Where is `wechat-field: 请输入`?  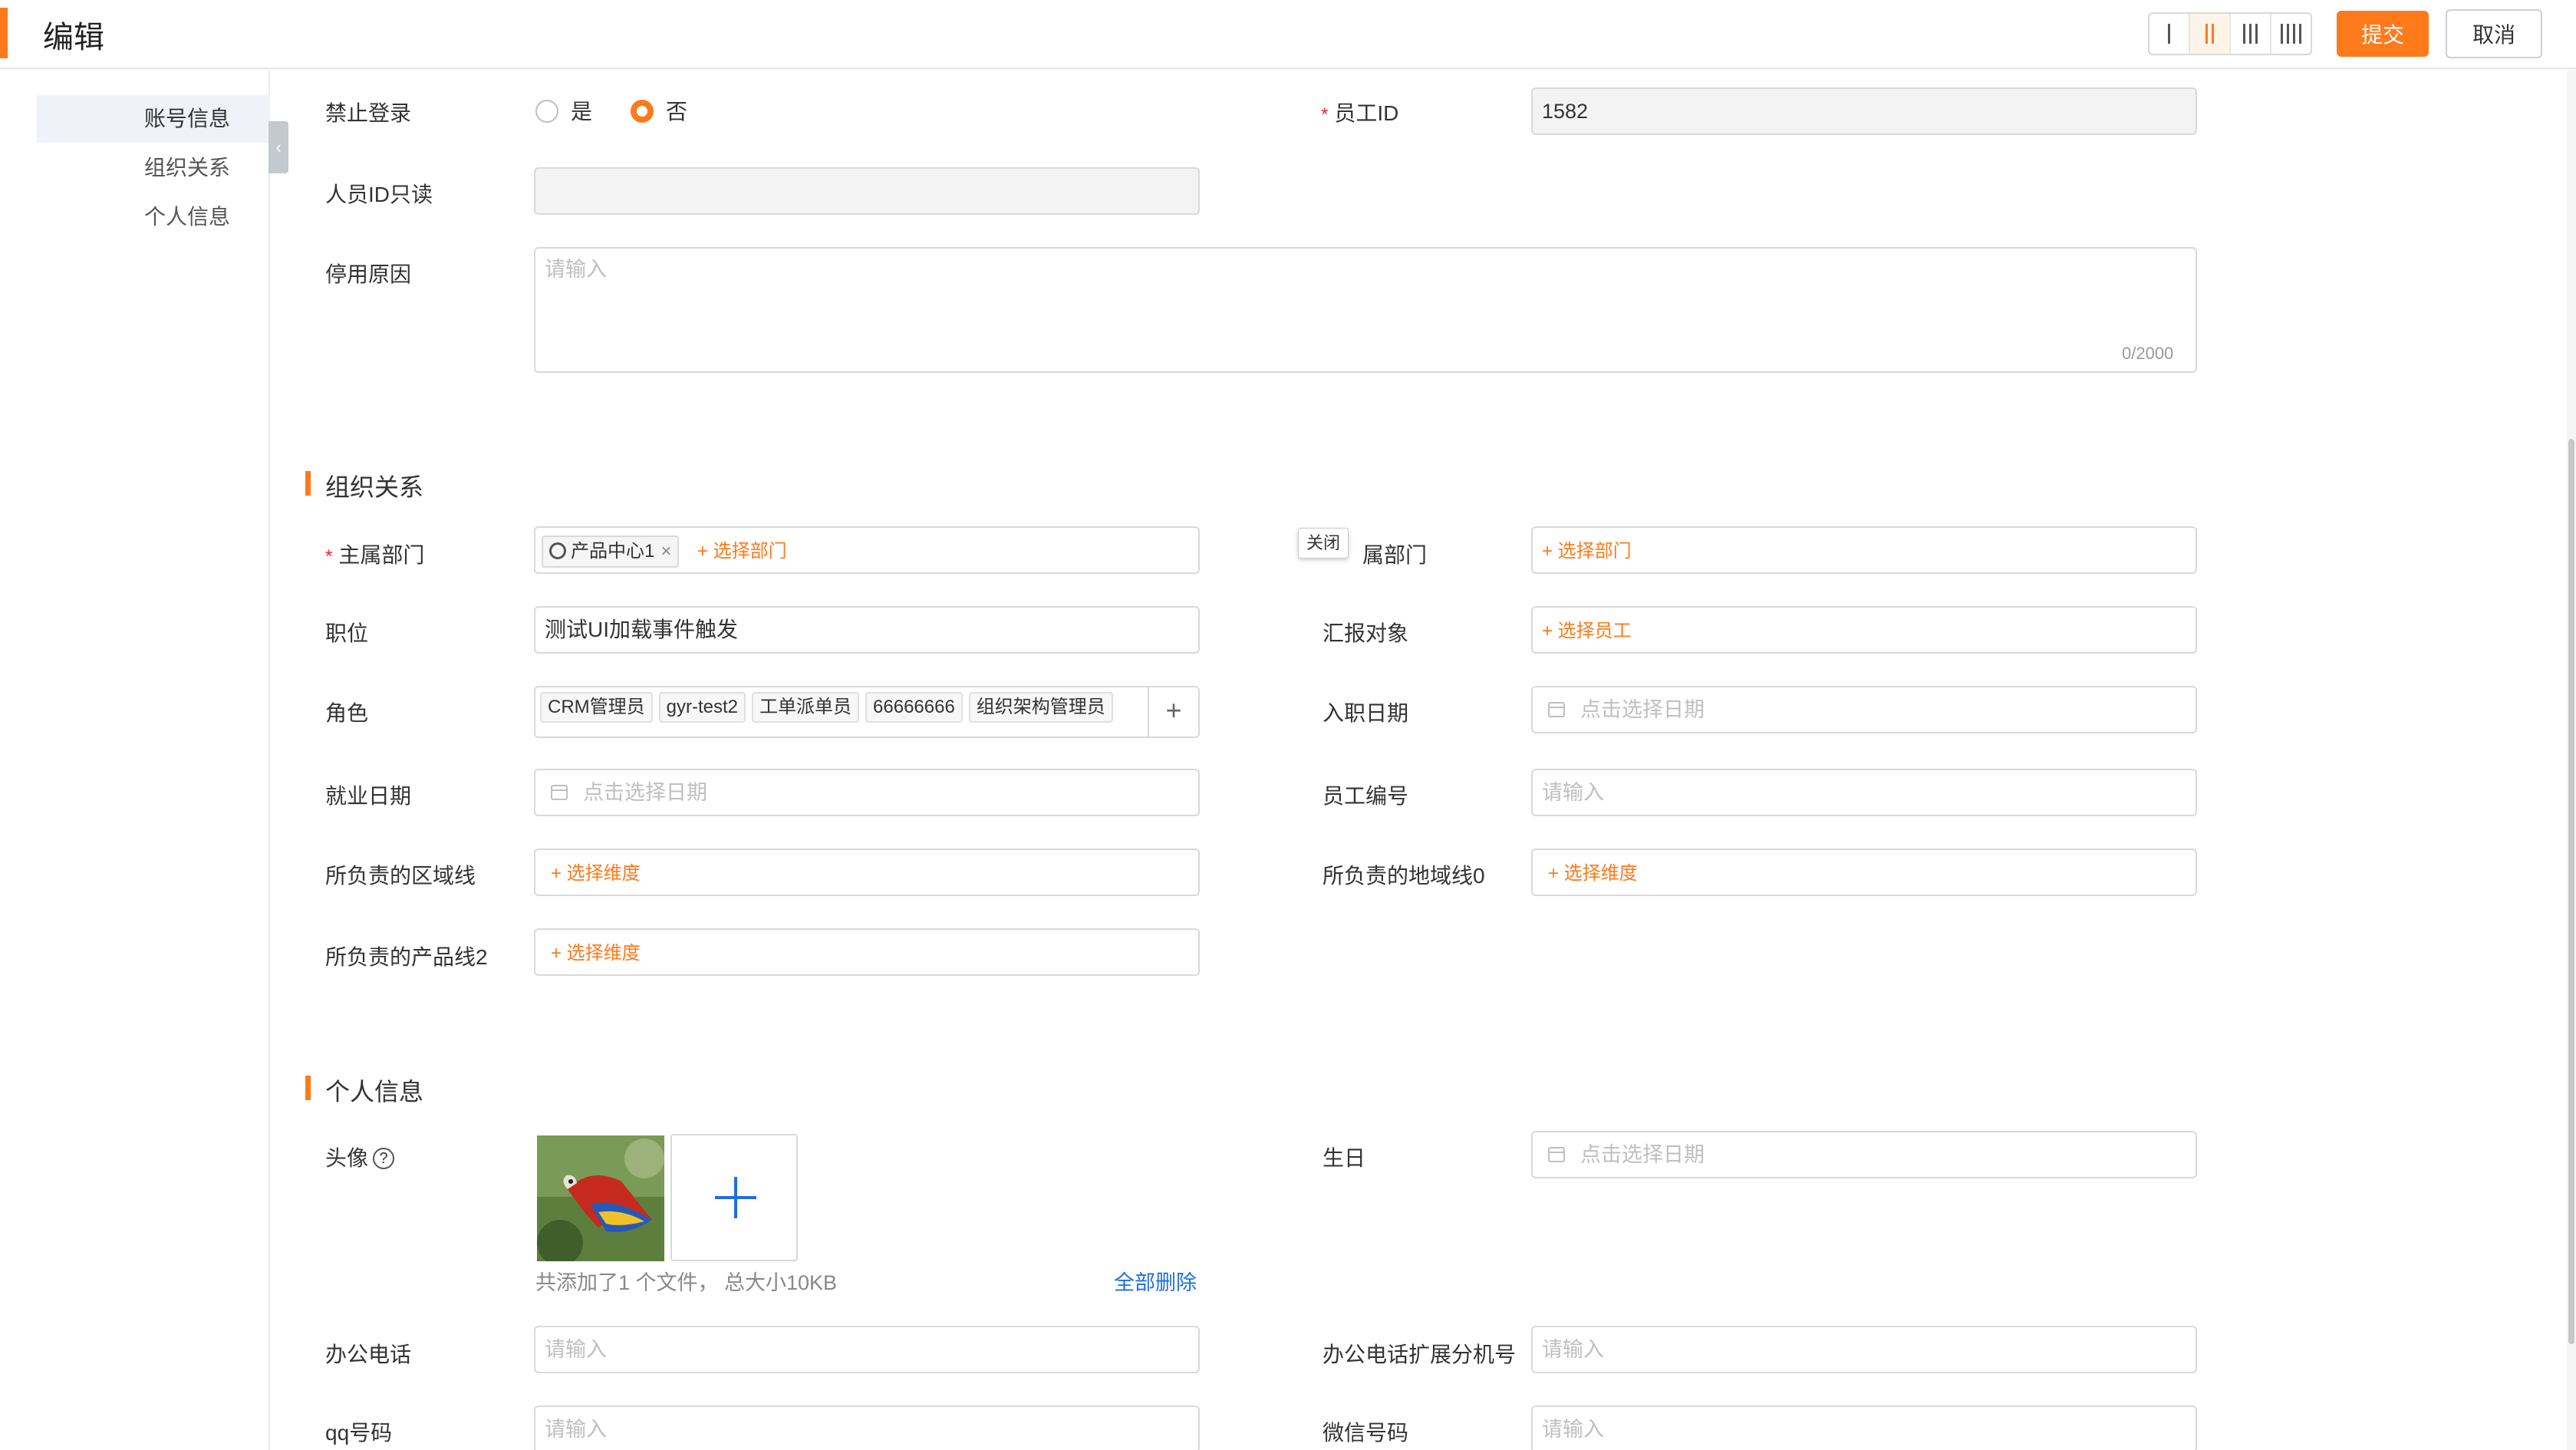 wechat-field: 请输入 is located at coordinates (1864, 1428).